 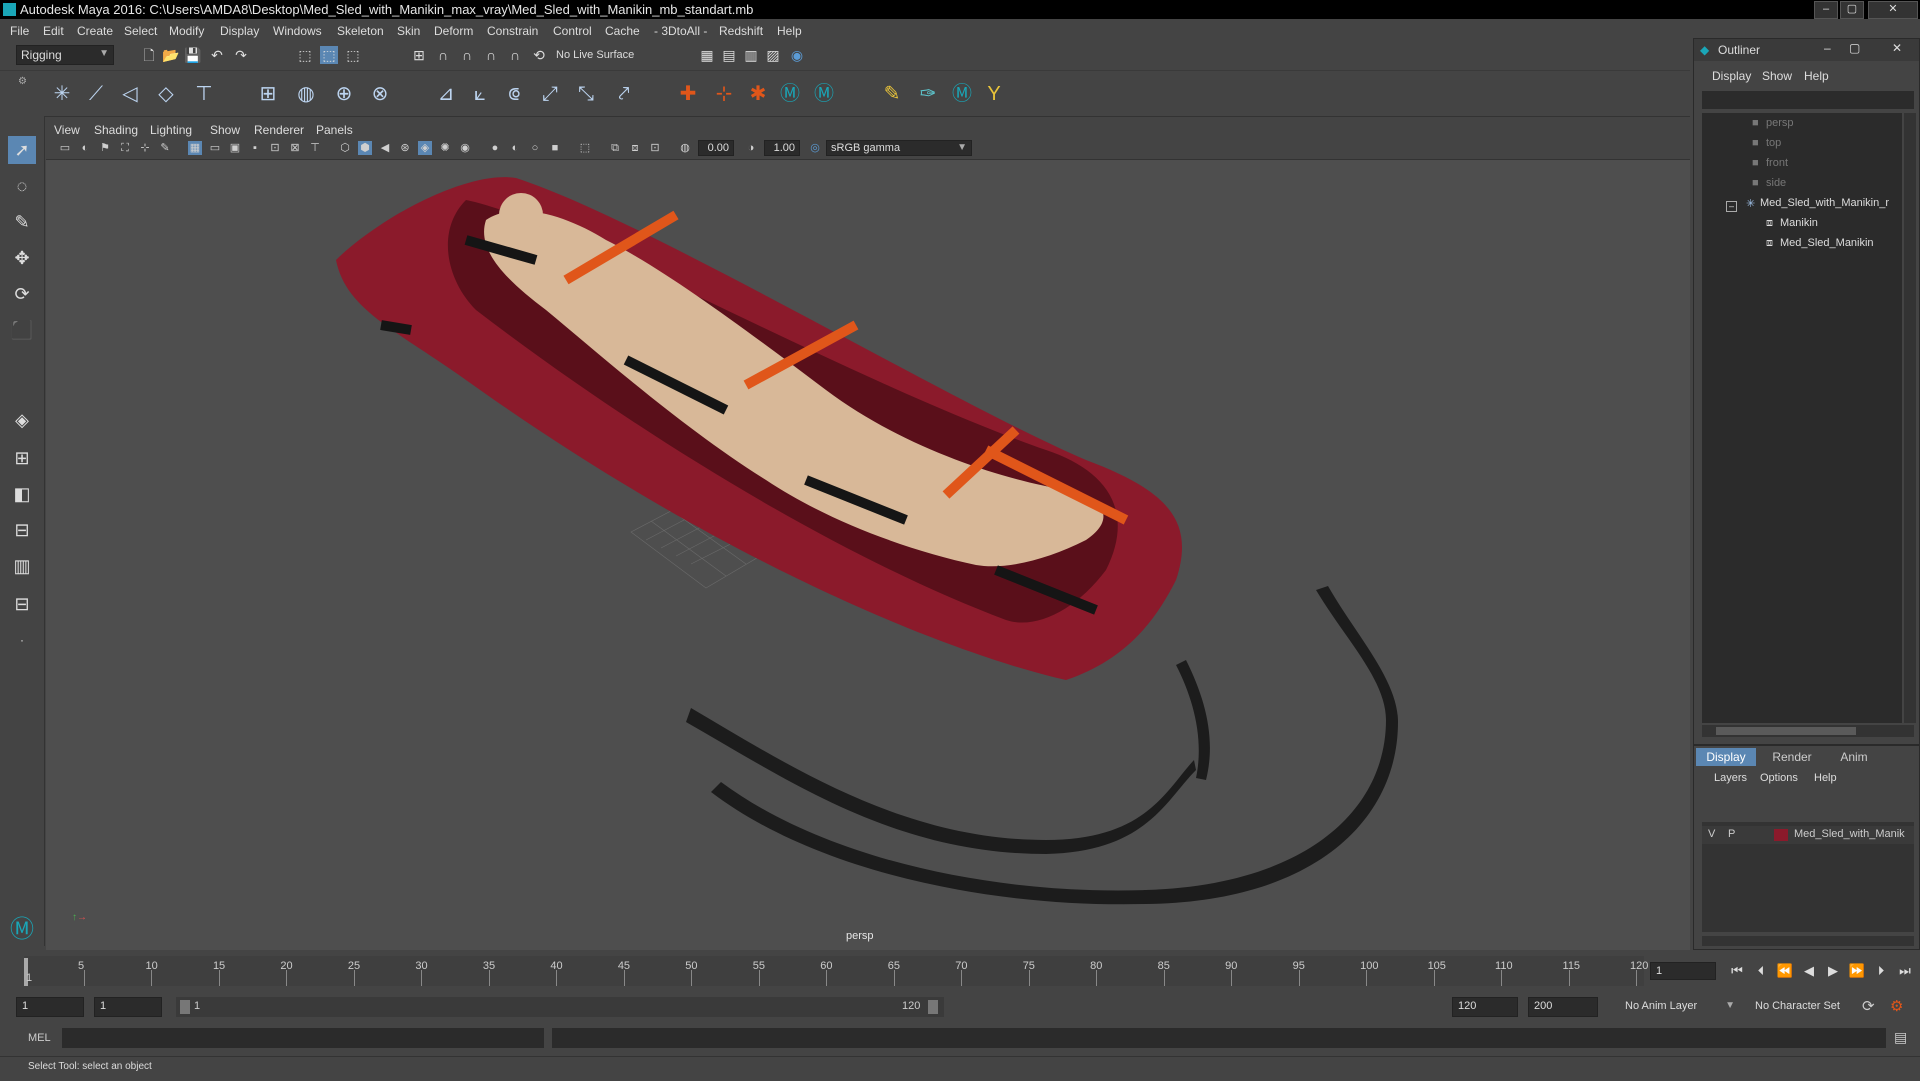 What do you see at coordinates (305, 55) in the screenshot?
I see `select-hierarchy-icon: ⬚` at bounding box center [305, 55].